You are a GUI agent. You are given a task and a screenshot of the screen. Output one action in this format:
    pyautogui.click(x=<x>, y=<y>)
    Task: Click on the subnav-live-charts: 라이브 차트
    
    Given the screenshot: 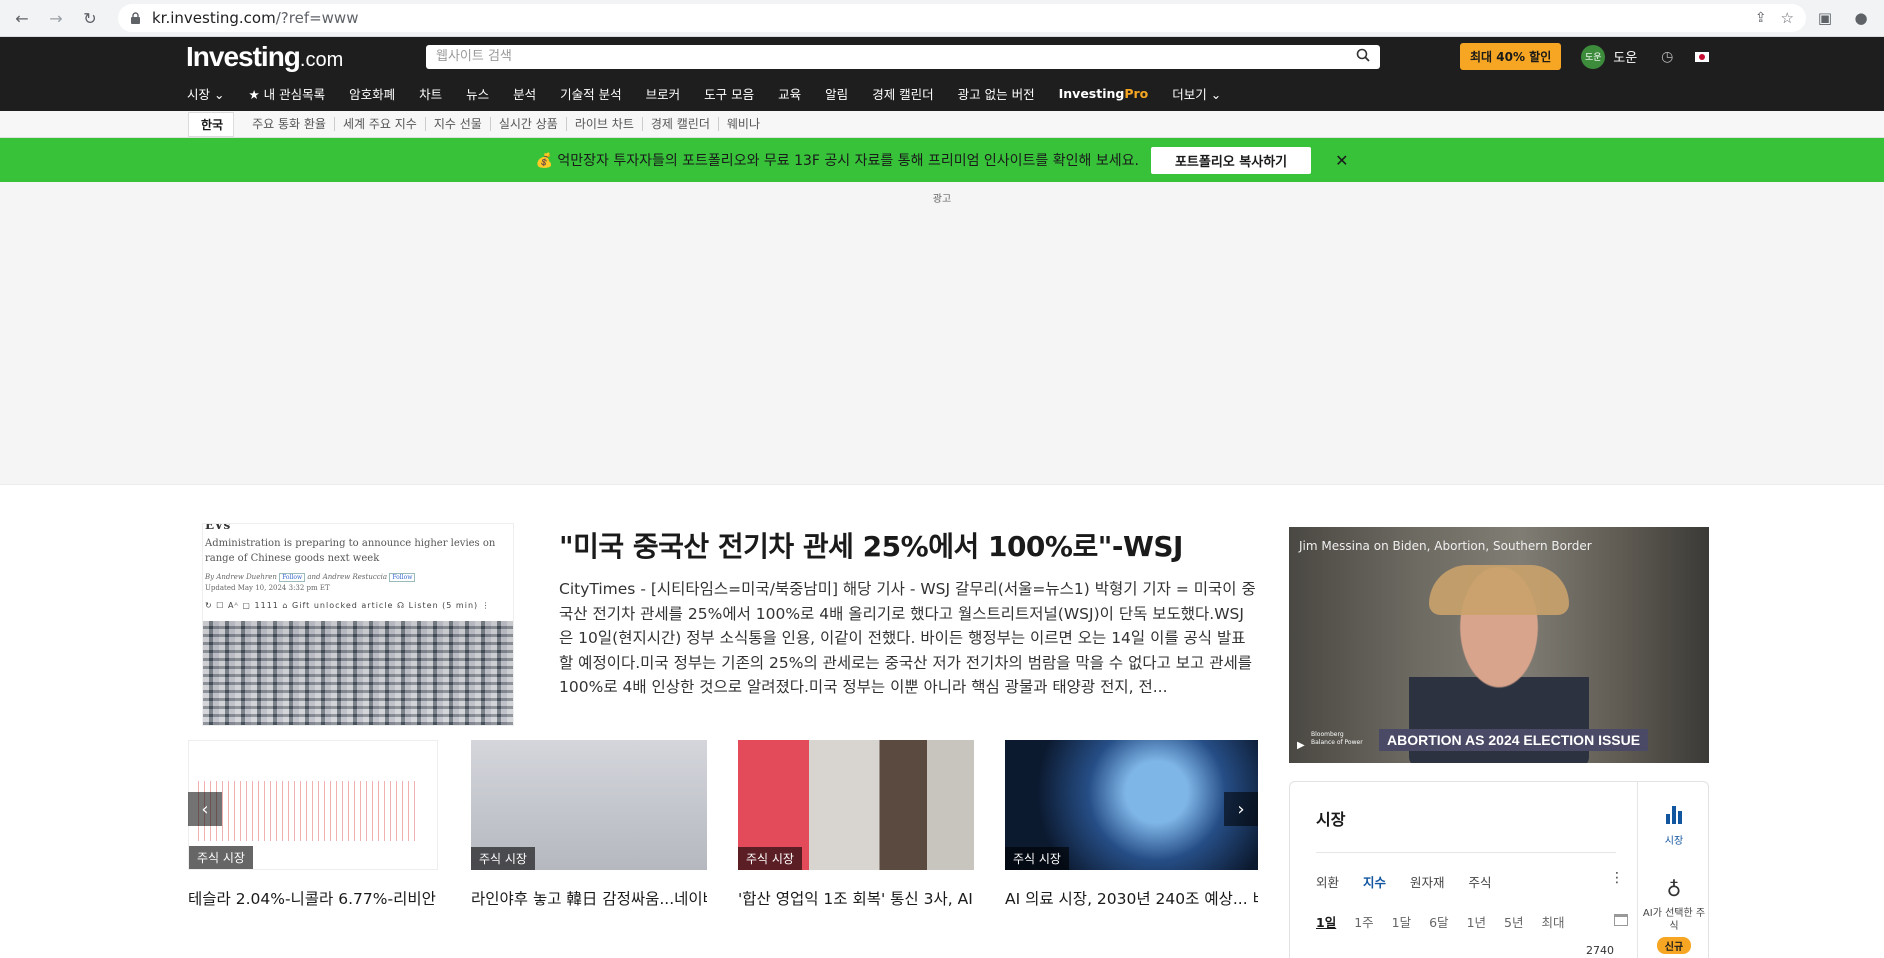 What is the action you would take?
    pyautogui.click(x=605, y=124)
    